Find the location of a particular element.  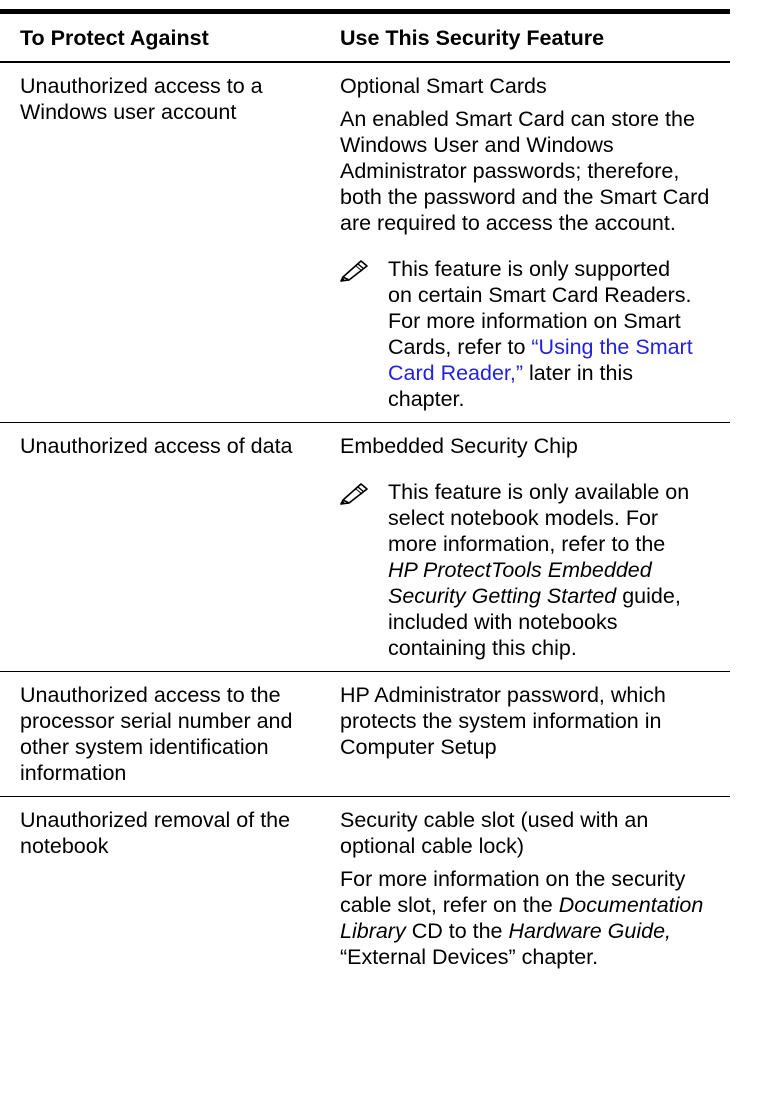

feature-title: Optional Smart Cards is located at coordinates (443, 86).